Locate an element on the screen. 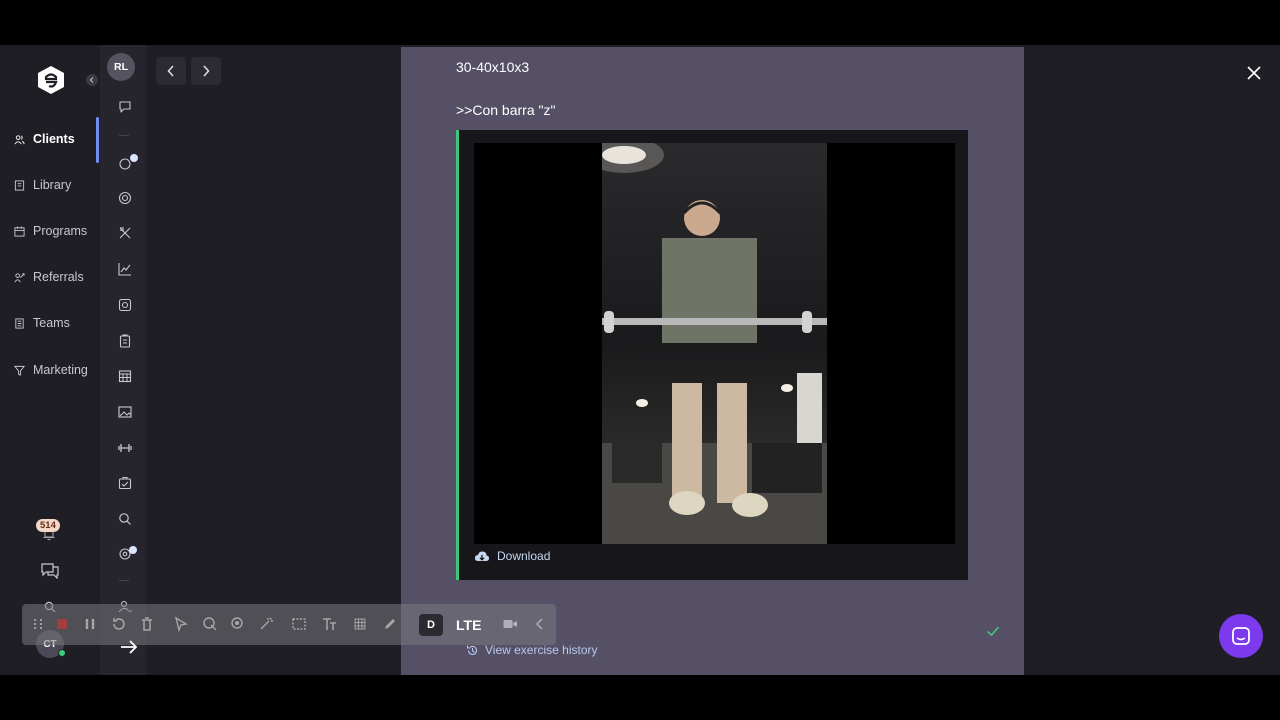  history-label: View exercise history is located at coordinates (541, 650).